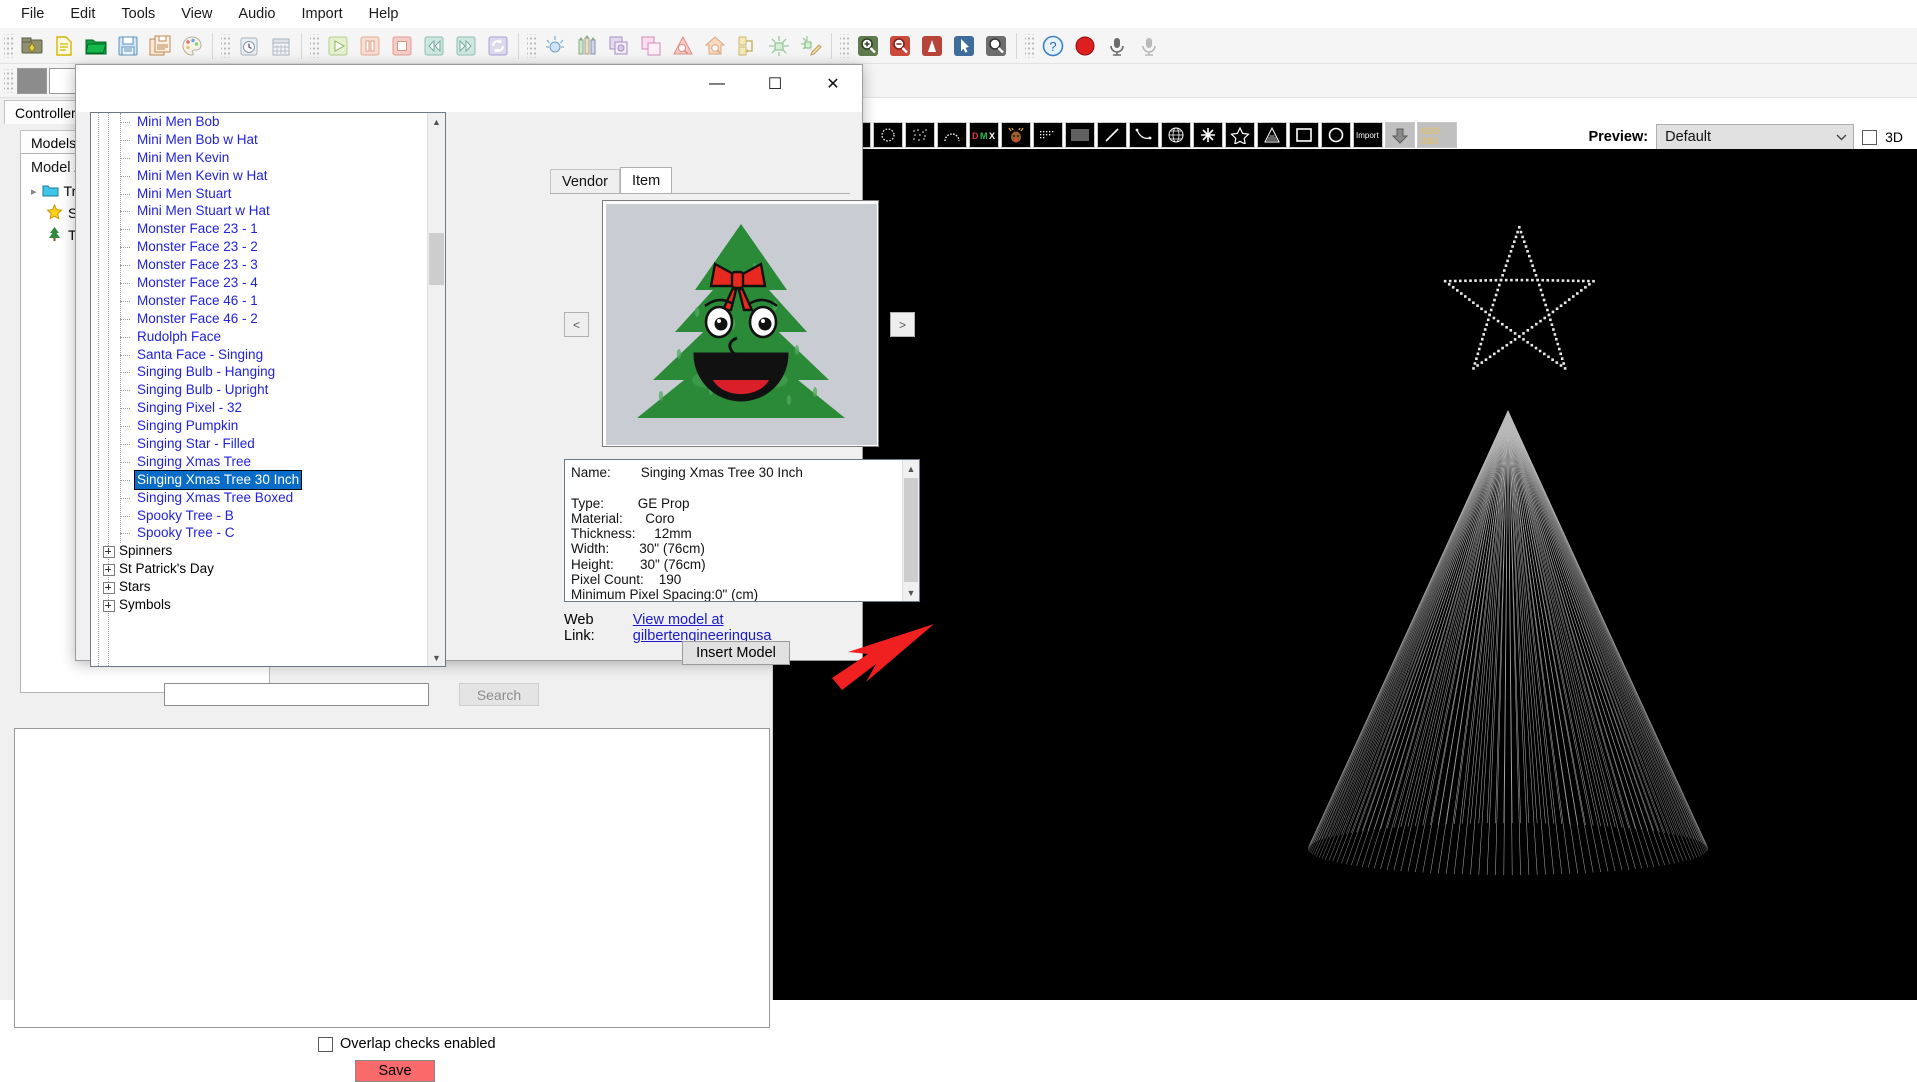 This screenshot has width=1917, height=1082. What do you see at coordinates (259, 229) in the screenshot?
I see `tree-leaf: Monster Face 23 - 1` at bounding box center [259, 229].